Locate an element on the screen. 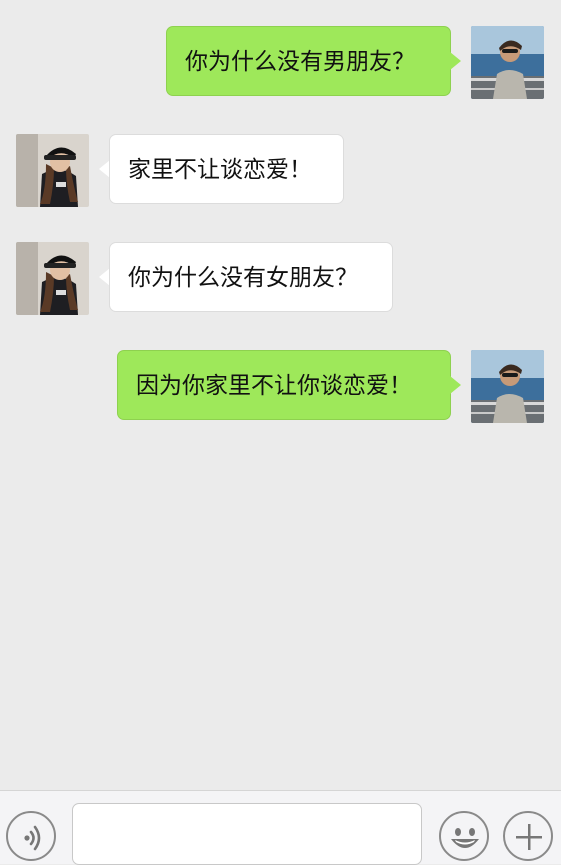 Image resolution: width=561 pixels, height=865 pixels. message-text: 家里不让谈恋爱！ is located at coordinates (220, 170).